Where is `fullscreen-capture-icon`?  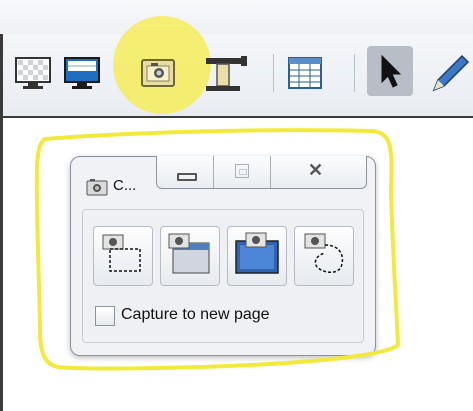 fullscreen-capture-icon is located at coordinates (257, 253).